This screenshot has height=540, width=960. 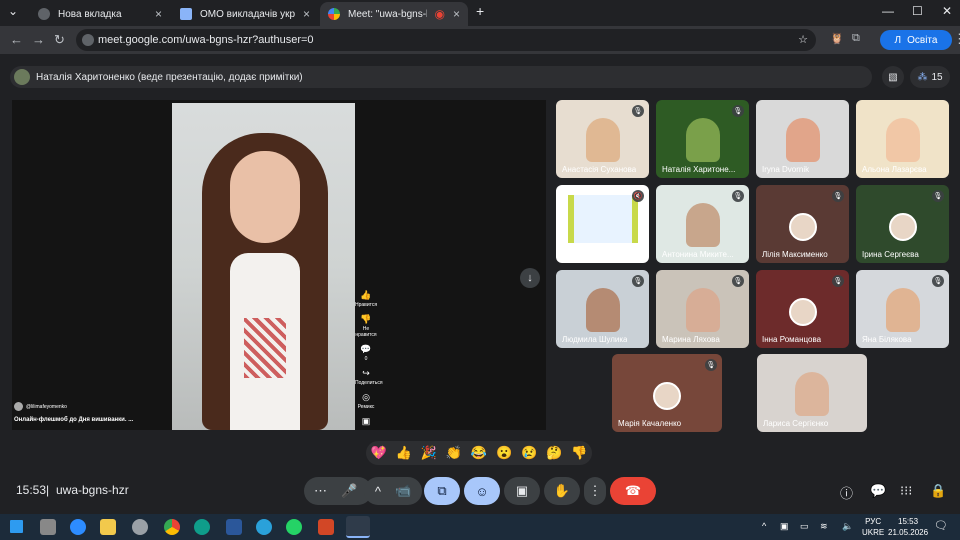 What do you see at coordinates (856, 38) in the screenshot?
I see `puzzle-icon: ⧉` at bounding box center [856, 38].